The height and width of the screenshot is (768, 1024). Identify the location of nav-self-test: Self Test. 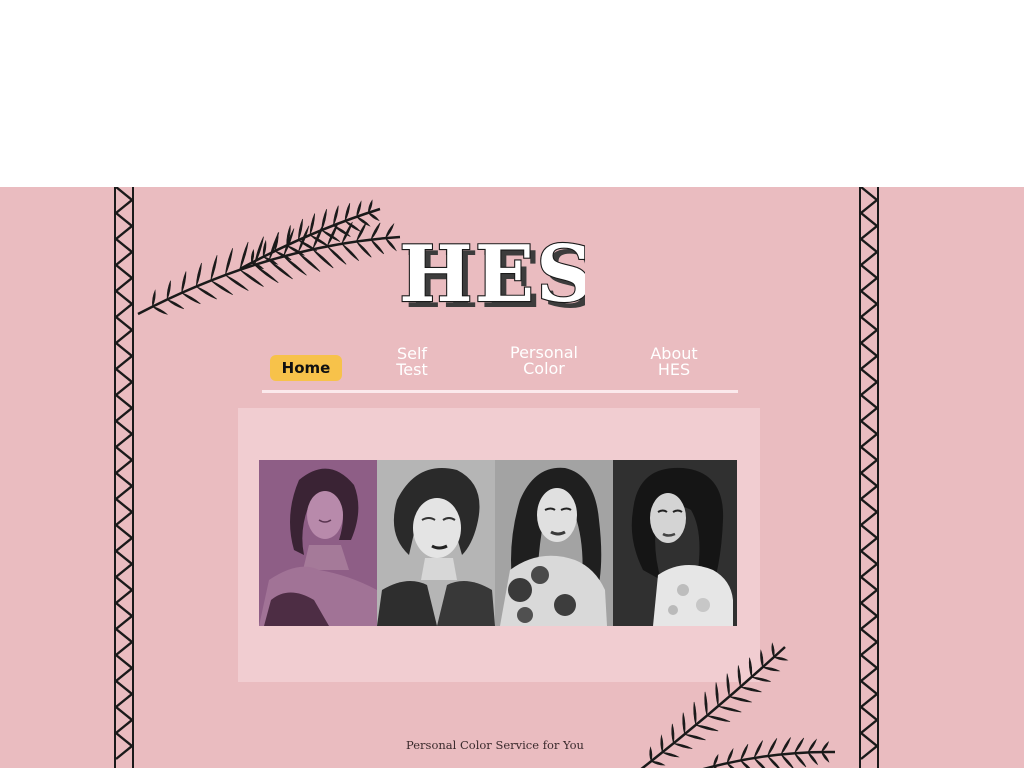
(412, 362).